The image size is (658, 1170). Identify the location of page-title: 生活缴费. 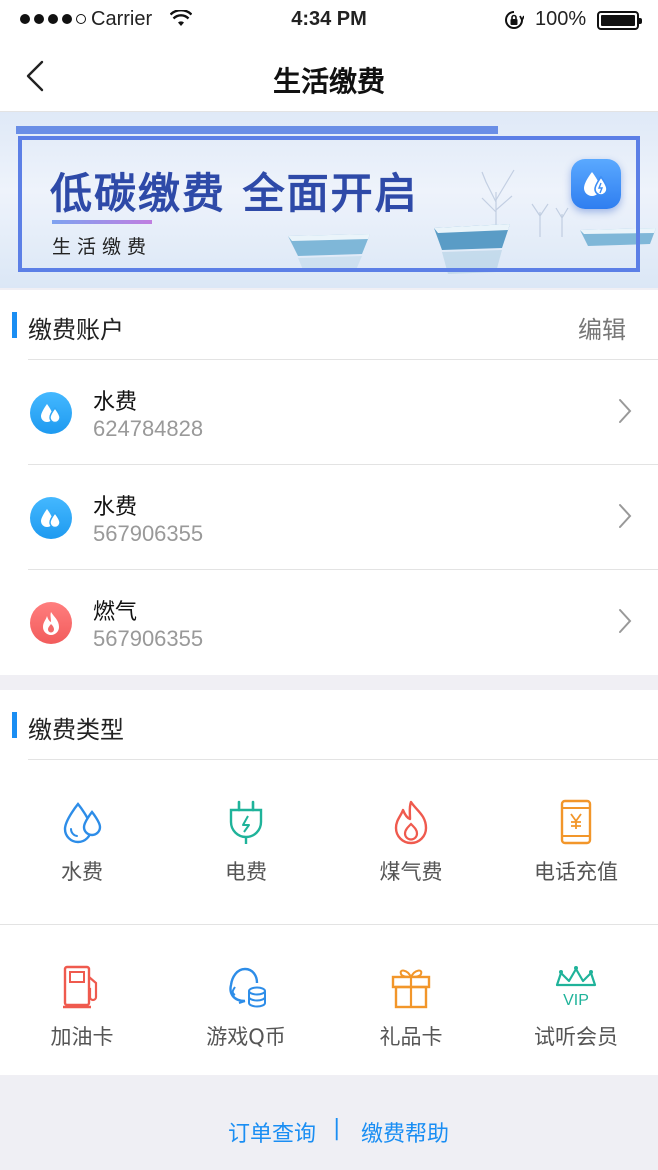
(328, 81).